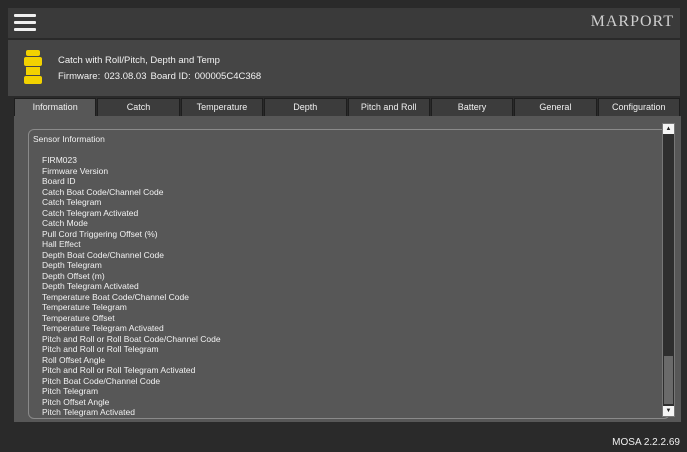  I want to click on tab-catch: Catch, so click(138, 107).